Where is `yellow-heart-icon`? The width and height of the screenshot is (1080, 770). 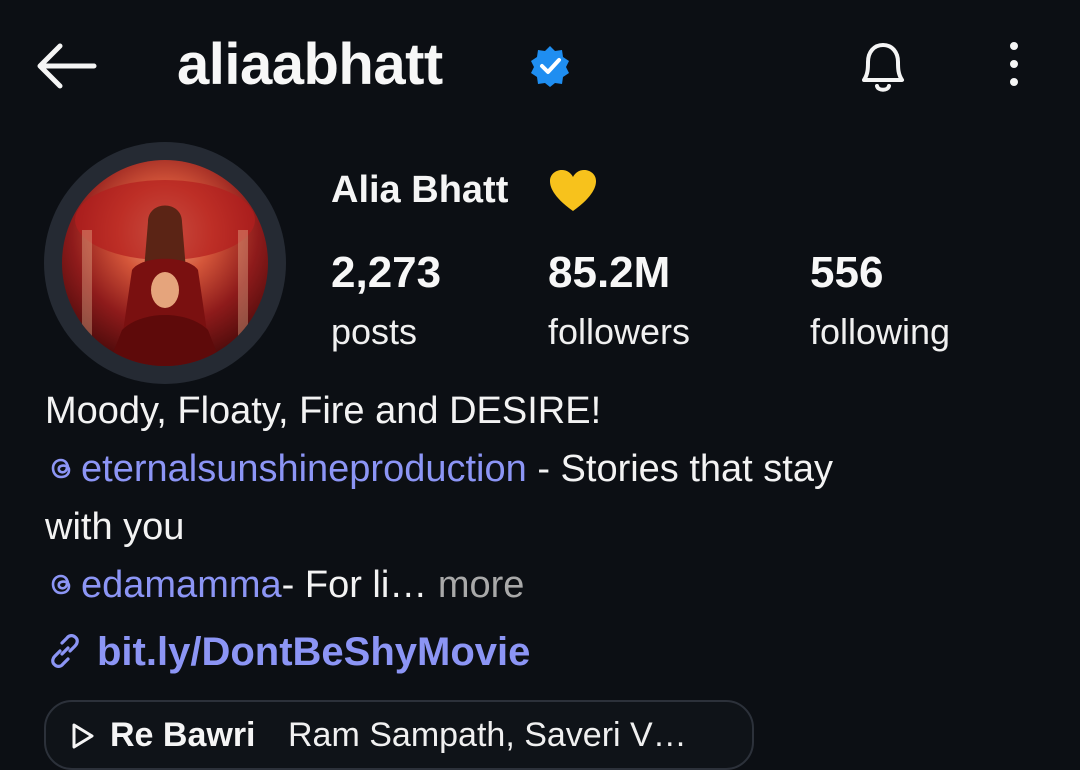
yellow-heart-icon is located at coordinates (573, 190).